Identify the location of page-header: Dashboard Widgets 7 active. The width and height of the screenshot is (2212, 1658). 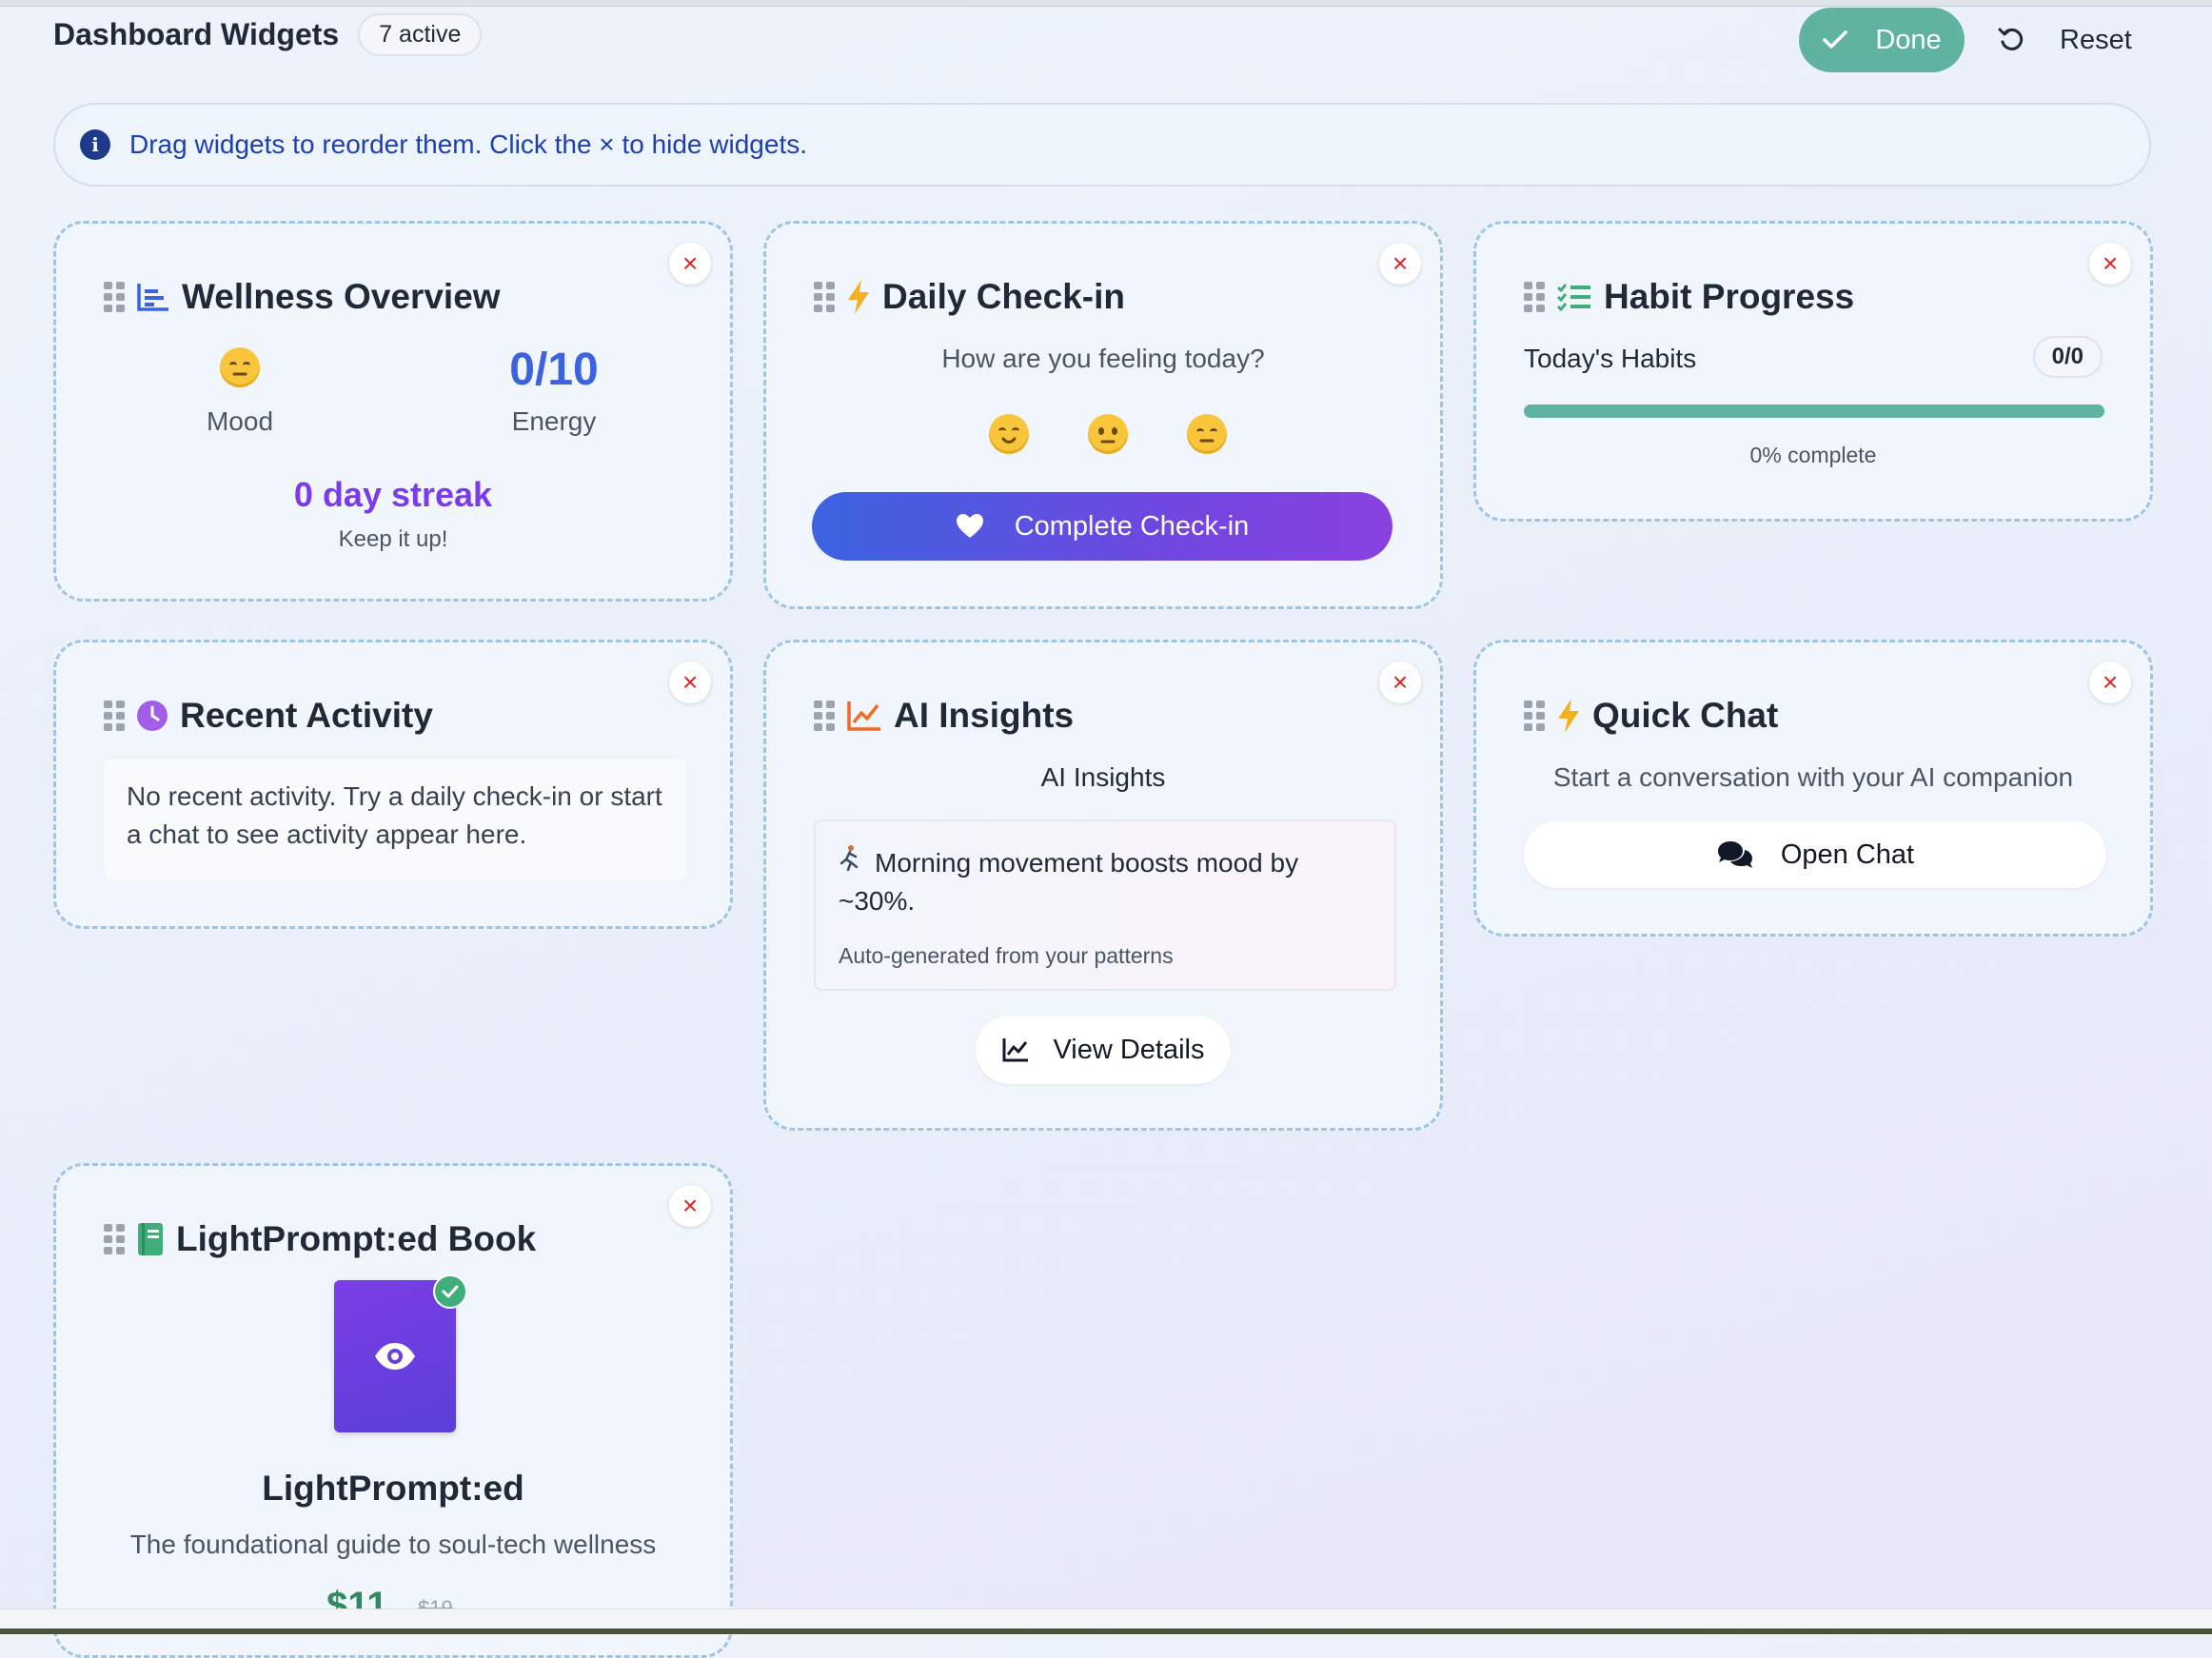
(268, 34).